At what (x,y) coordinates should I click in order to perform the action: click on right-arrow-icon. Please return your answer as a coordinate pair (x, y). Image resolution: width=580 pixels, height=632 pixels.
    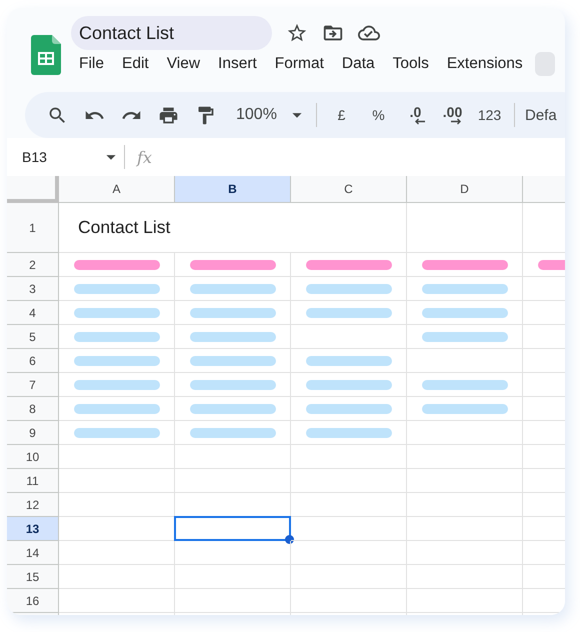
    Looking at the image, I should click on (456, 121).